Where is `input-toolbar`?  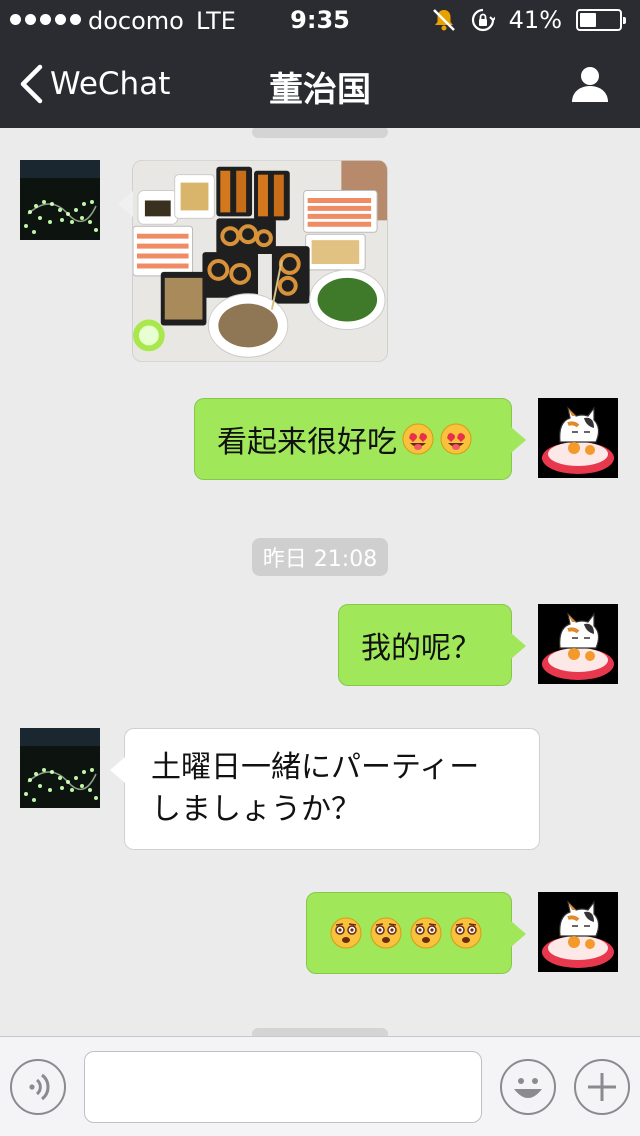
input-toolbar is located at coordinates (320, 1086).